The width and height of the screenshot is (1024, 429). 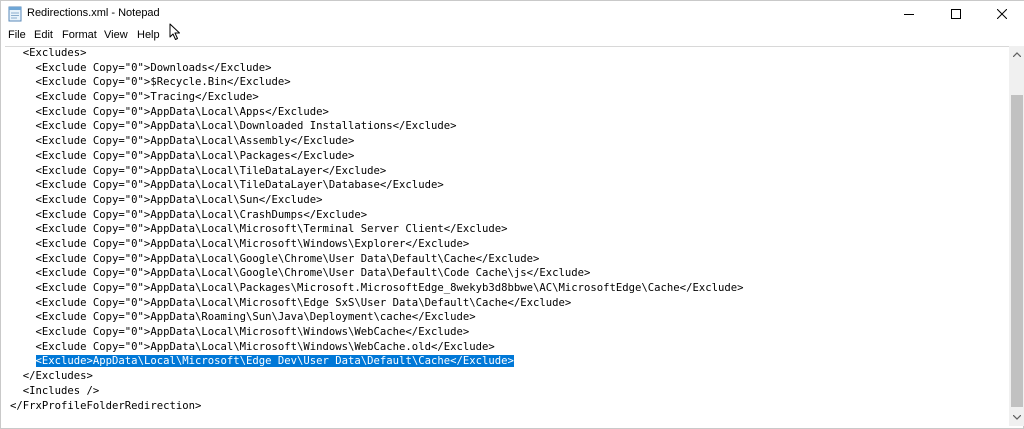 What do you see at coordinates (48, 53) in the screenshot?
I see `text-line: <Excludes>` at bounding box center [48, 53].